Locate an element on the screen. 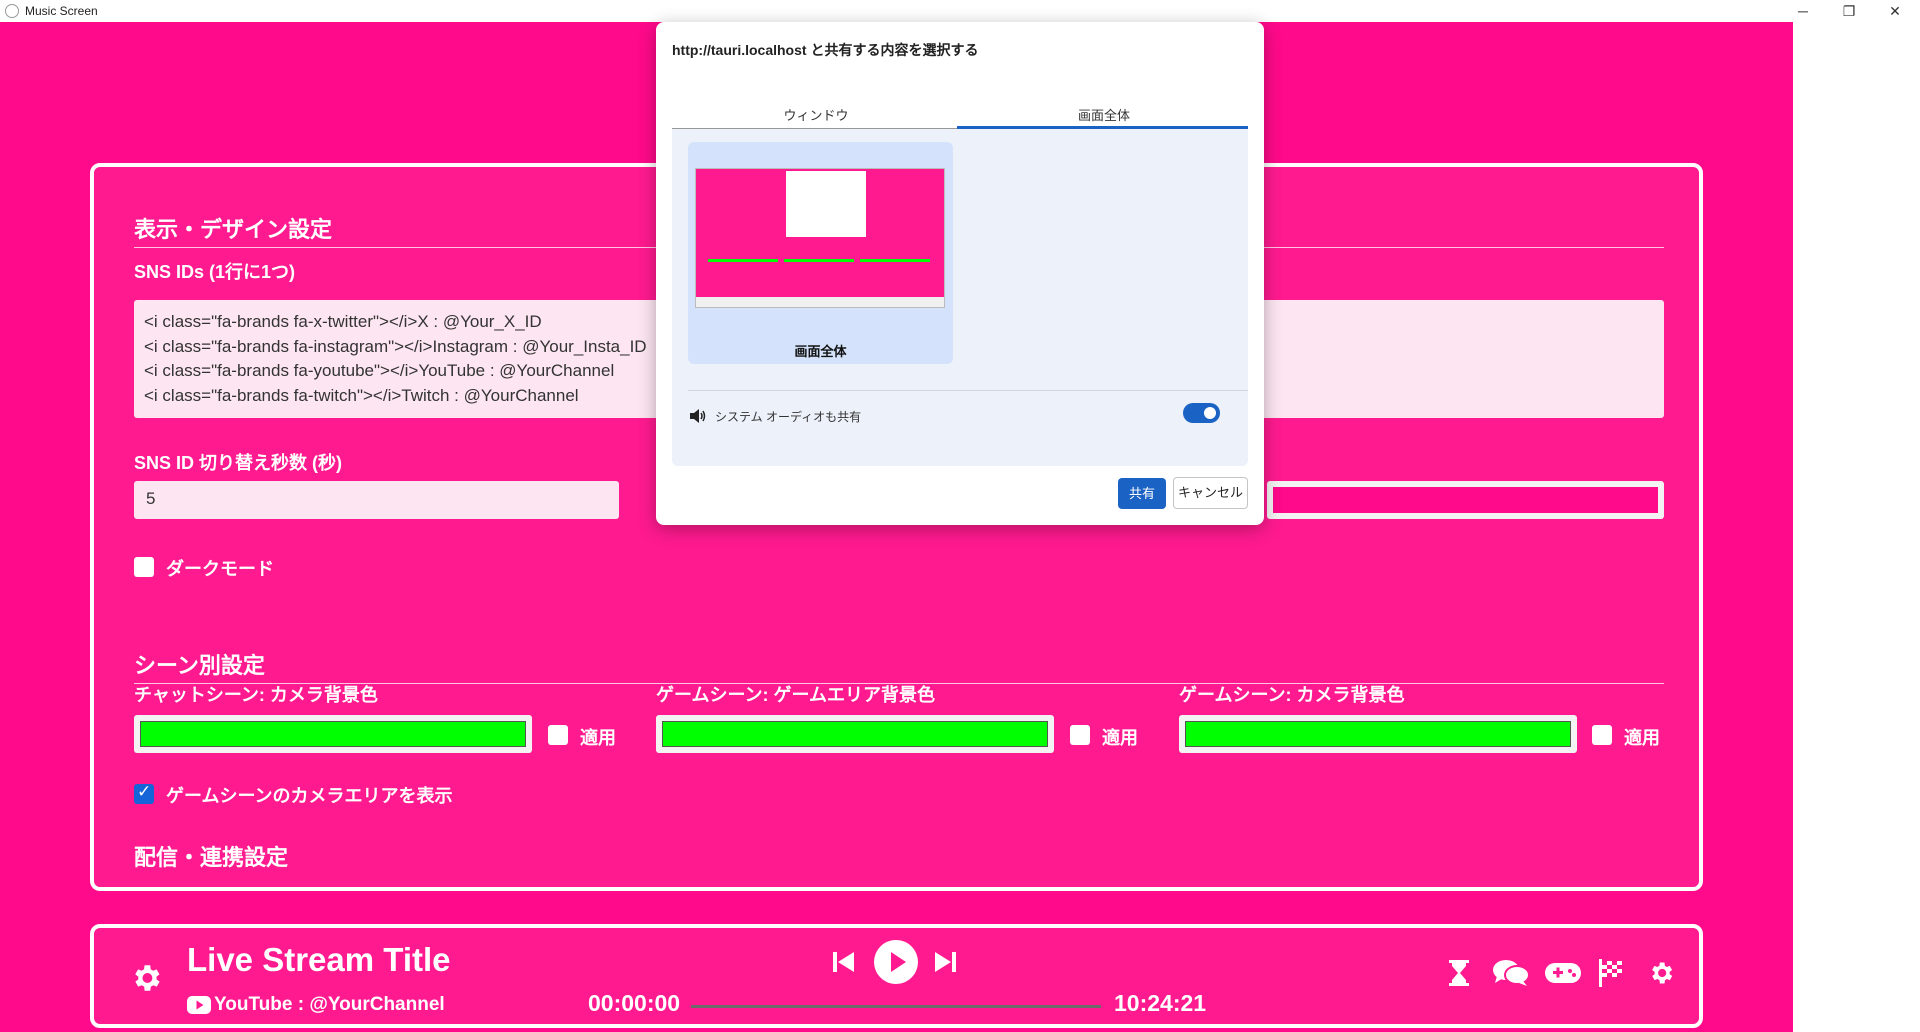 This screenshot has height=1032, width=1920. thumbnail-taskbar is located at coordinates (820, 302).